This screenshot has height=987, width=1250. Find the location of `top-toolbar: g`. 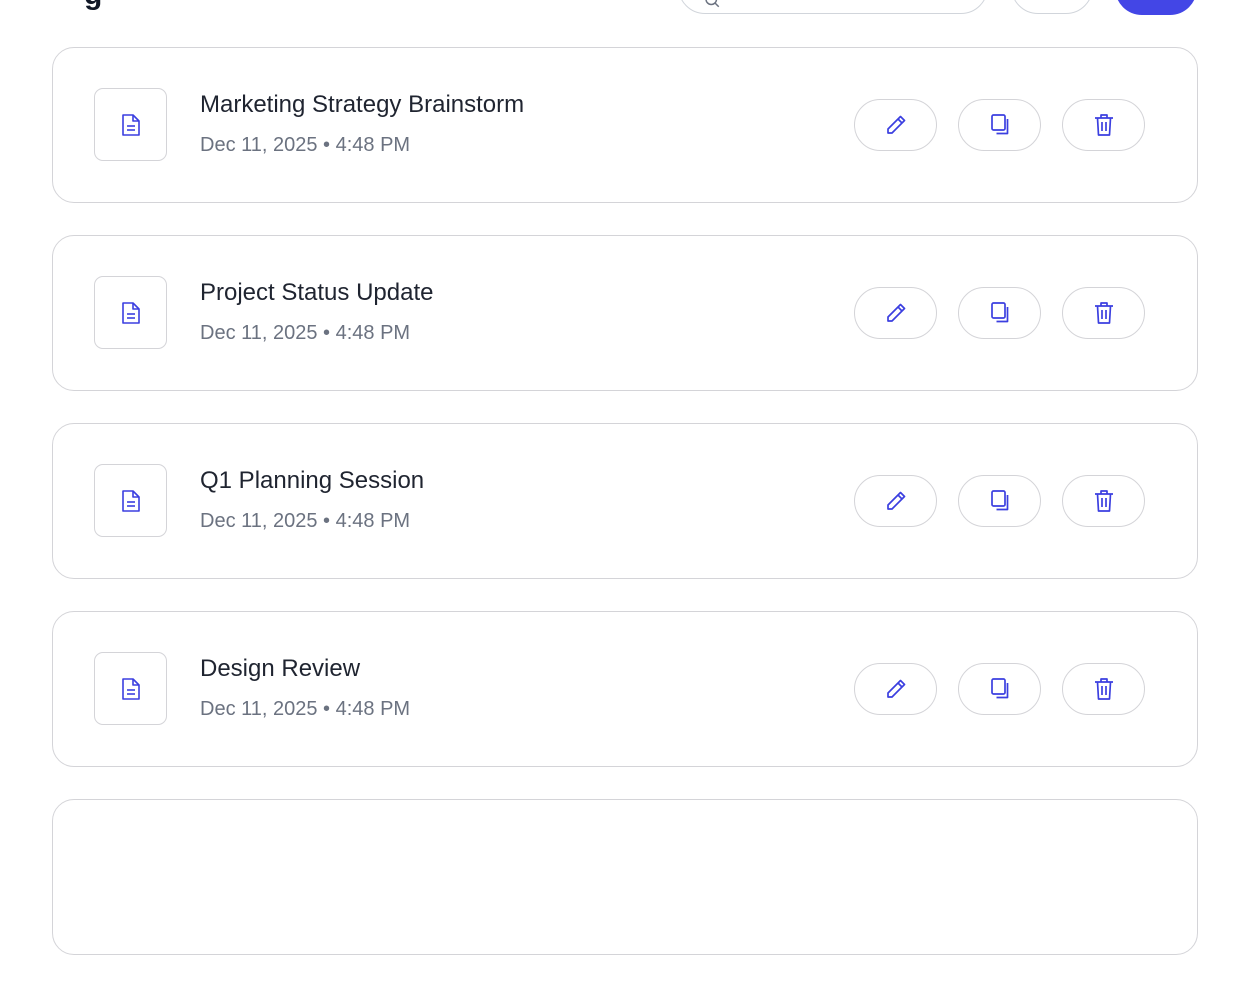

top-toolbar: g is located at coordinates (625, 10).